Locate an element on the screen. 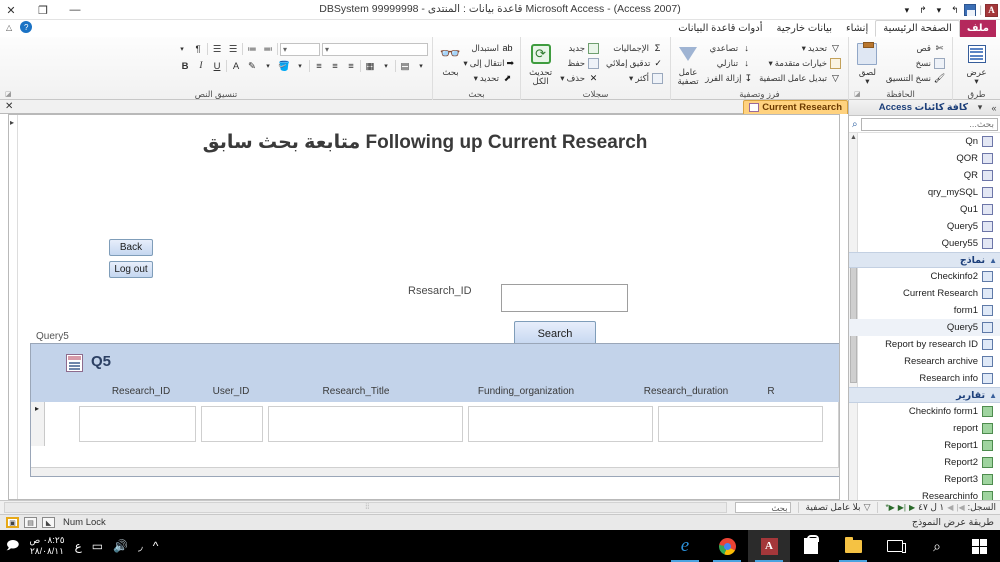 The width and height of the screenshot is (1000, 562). help-icon: ? is located at coordinates (26, 27).